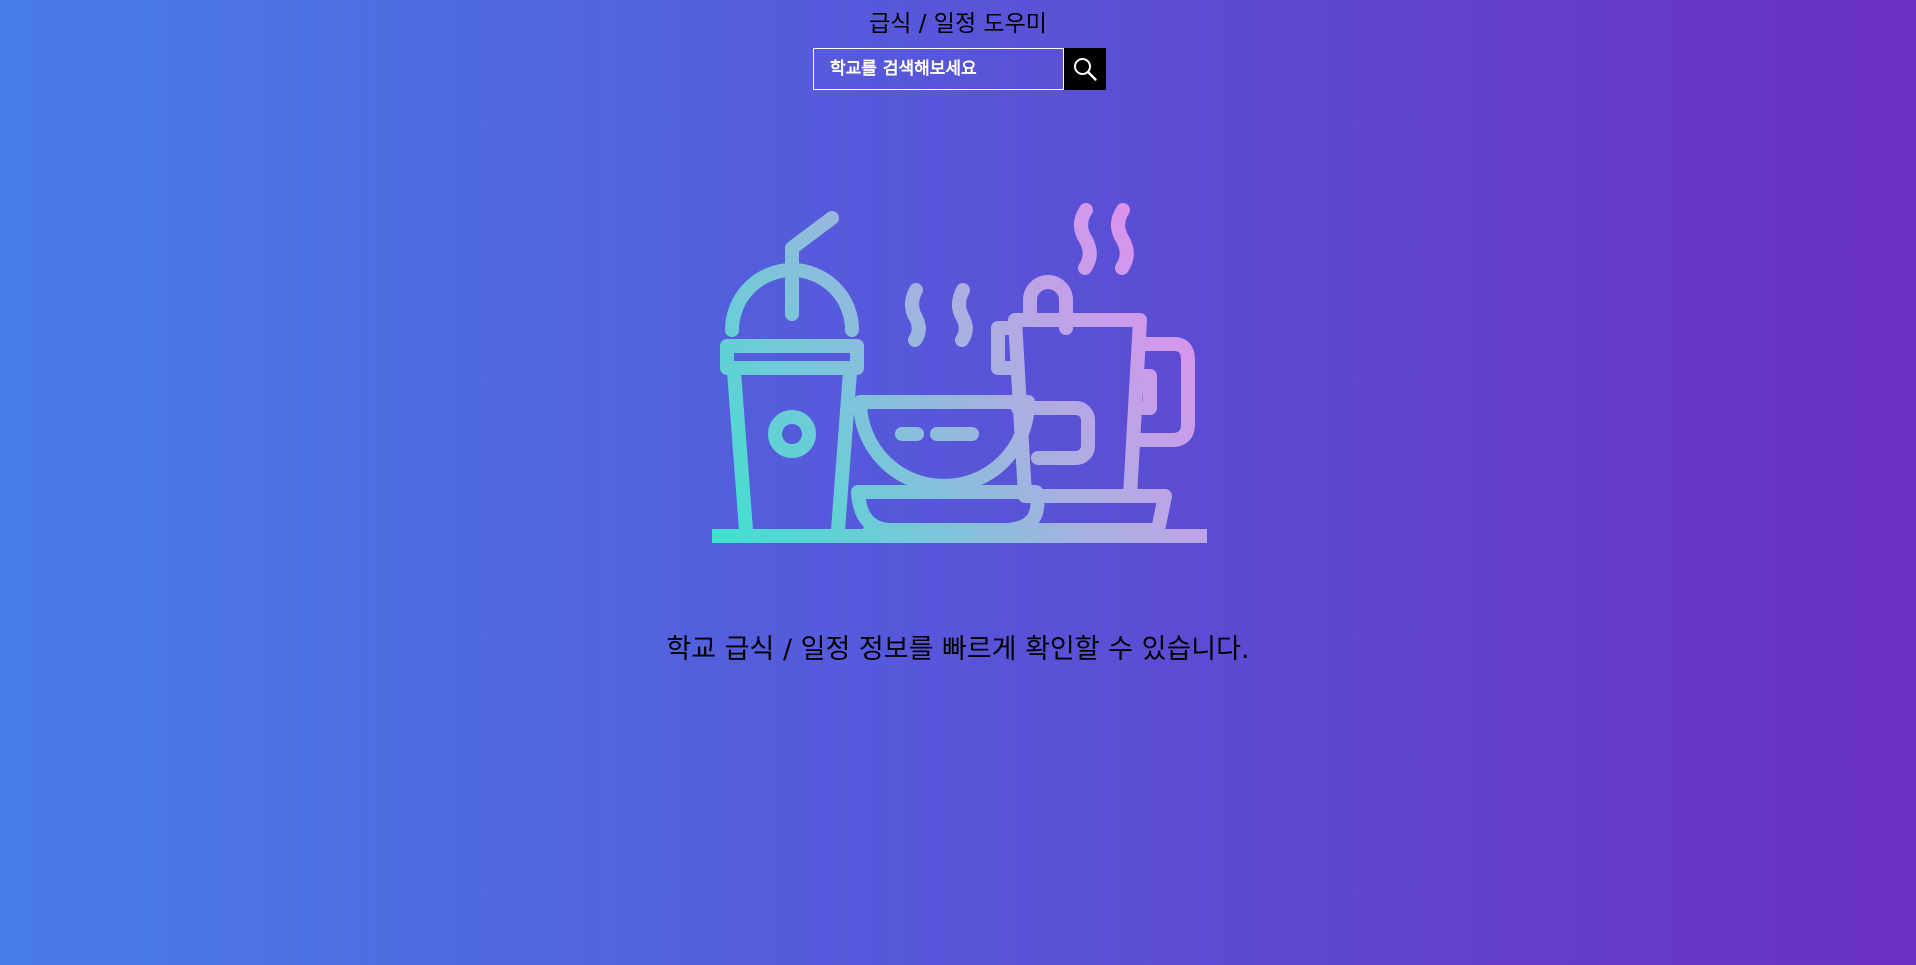 The height and width of the screenshot is (965, 1916). Describe the element at coordinates (958, 649) in the screenshot. I see `service-description: 학교 급식 / 일정 정보를 빠르게 확인할 수 있습니다.` at that location.